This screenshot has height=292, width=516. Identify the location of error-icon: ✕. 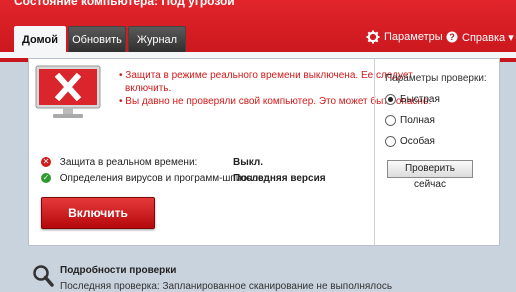
(46, 162).